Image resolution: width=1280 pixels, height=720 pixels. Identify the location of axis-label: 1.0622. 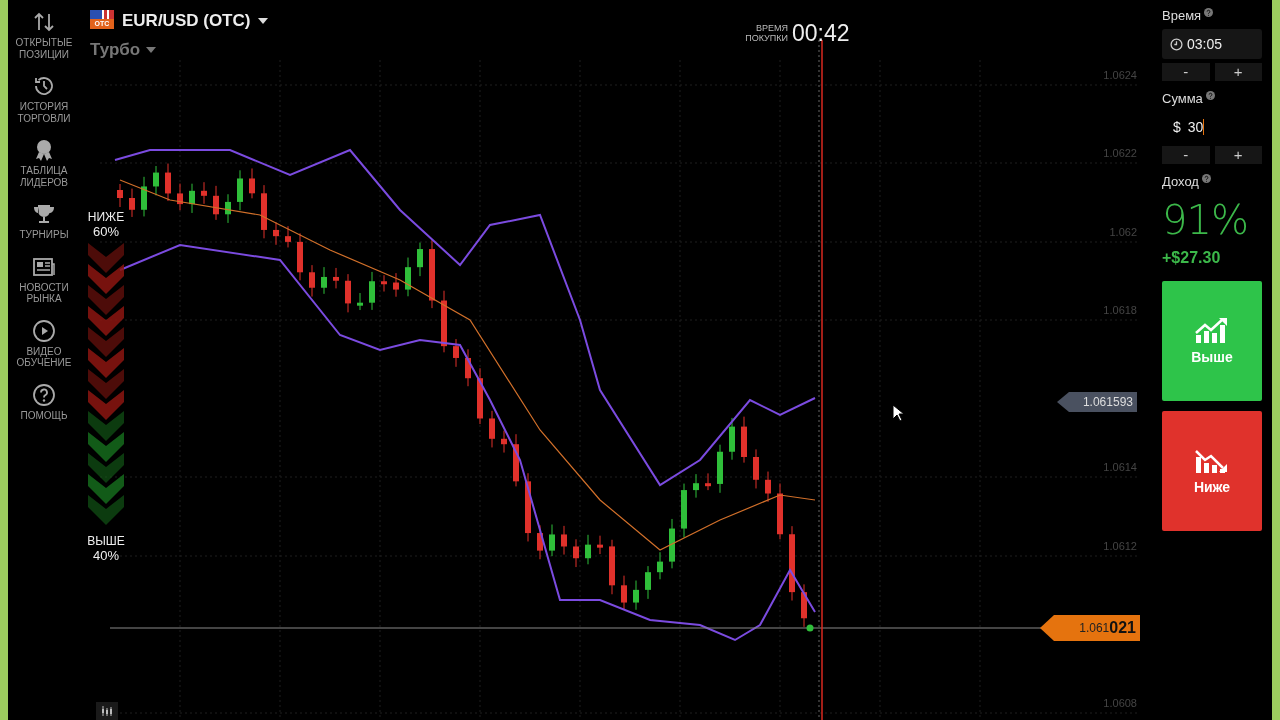
(1120, 153).